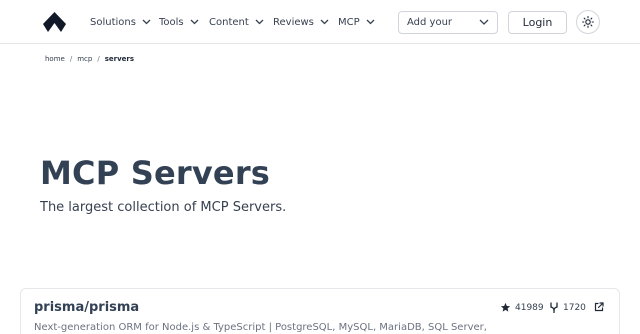 This screenshot has width=640, height=334. I want to click on sun-icon, so click(588, 22).